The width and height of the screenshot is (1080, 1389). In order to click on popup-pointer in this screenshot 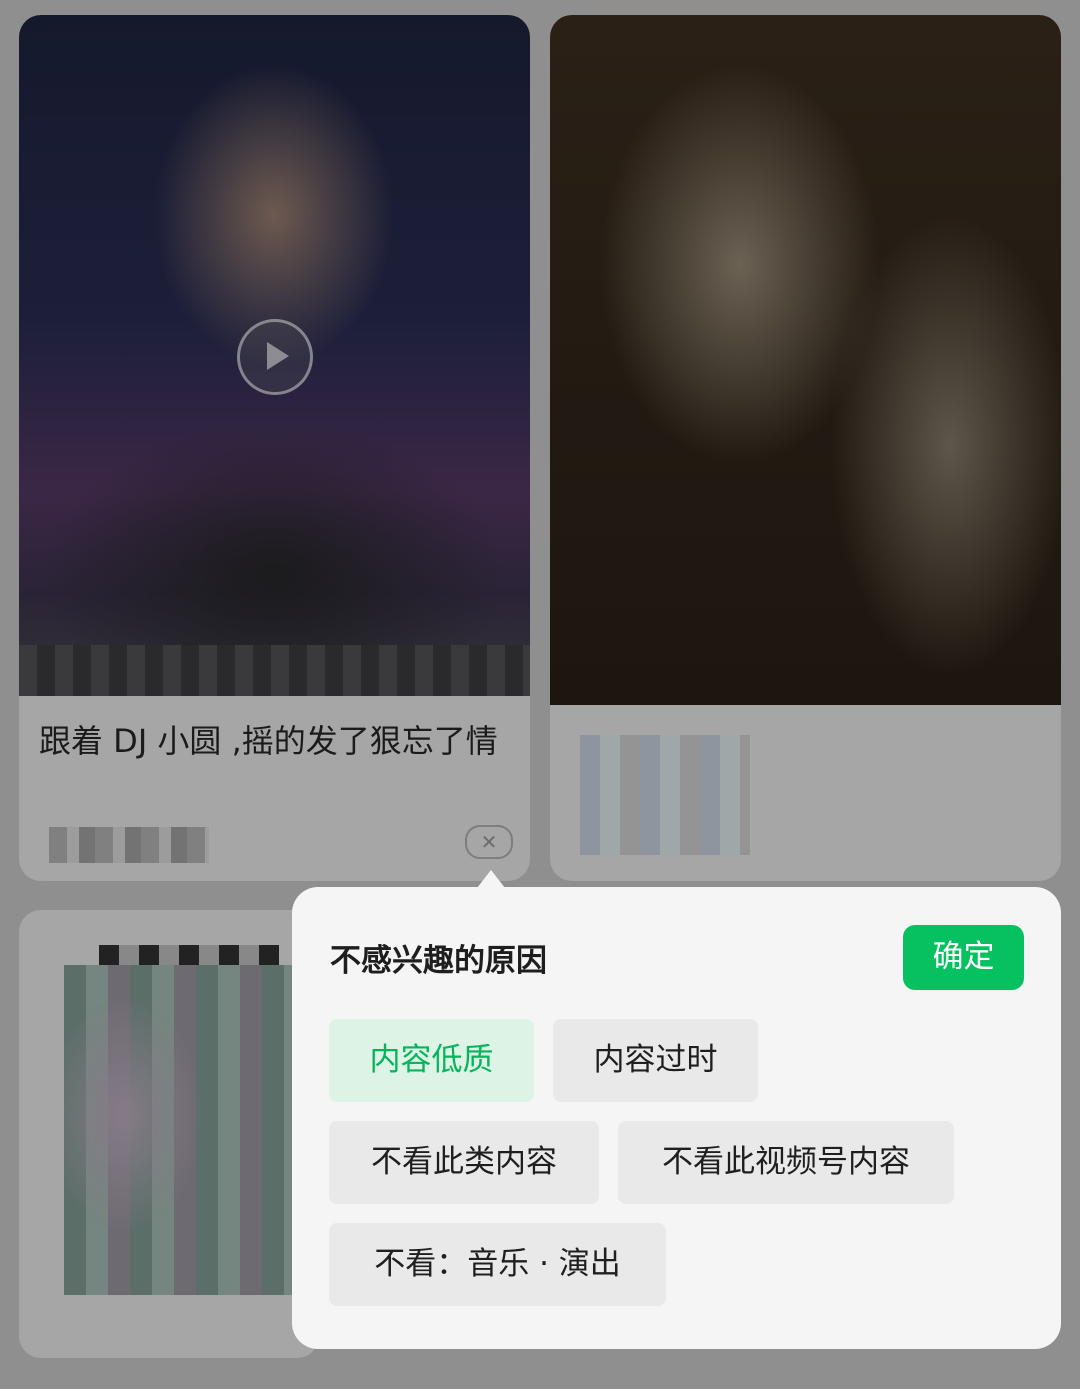, I will do `click(491, 879)`.